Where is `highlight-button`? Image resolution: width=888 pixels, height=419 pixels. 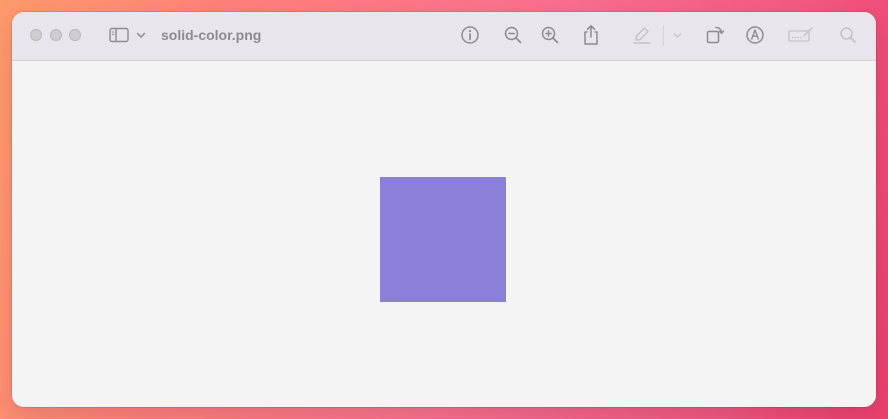
highlight-button is located at coordinates (642, 35).